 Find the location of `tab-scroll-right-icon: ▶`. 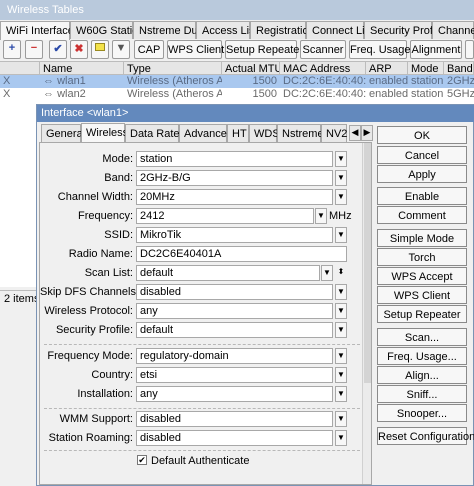

tab-scroll-right-icon: ▶ is located at coordinates (367, 133).